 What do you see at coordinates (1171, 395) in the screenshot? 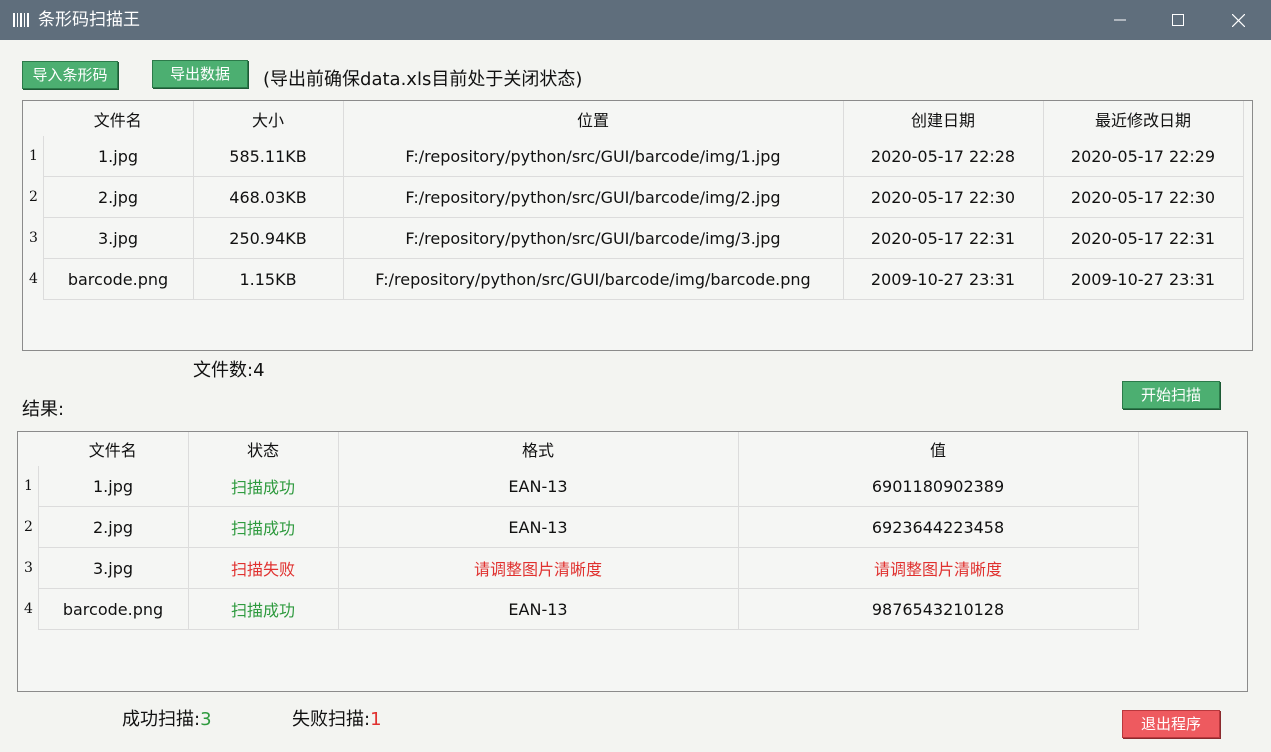
I see `start-scan-button: 开始扫描` at bounding box center [1171, 395].